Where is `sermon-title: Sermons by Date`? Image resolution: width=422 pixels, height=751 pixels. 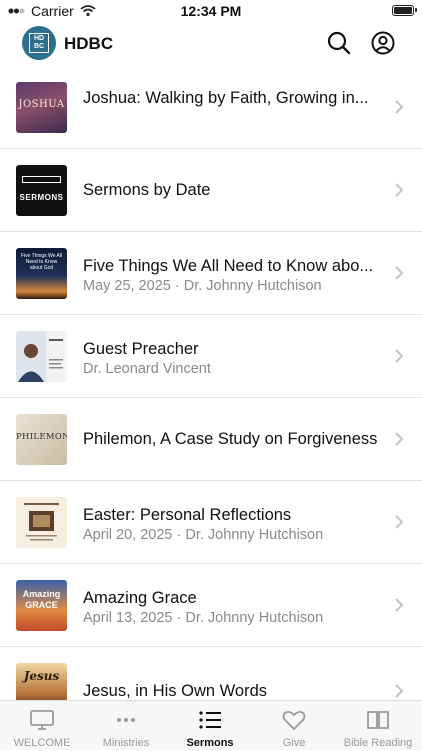
sermon-title: Sermons by Date is located at coordinates (147, 190).